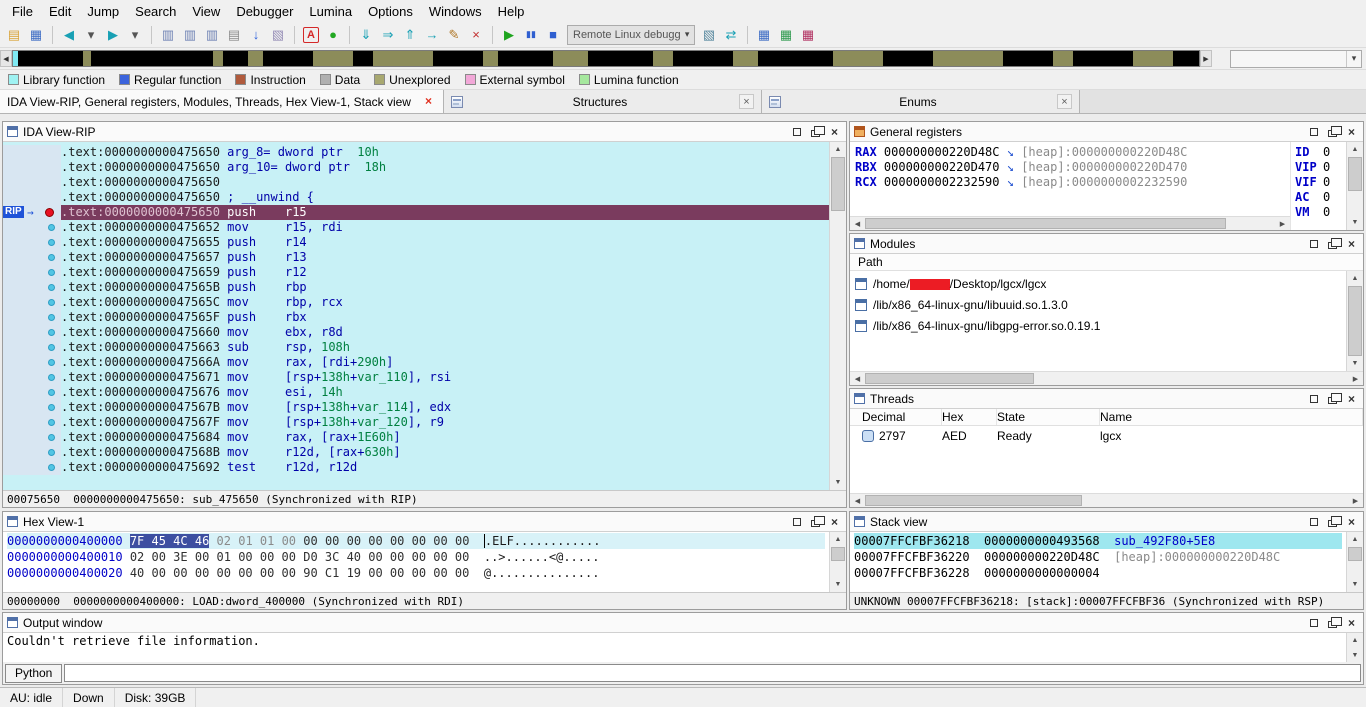 The width and height of the screenshot is (1366, 707). What do you see at coordinates (36, 35) in the screenshot?
I see `save-icon: ▦` at bounding box center [36, 35].